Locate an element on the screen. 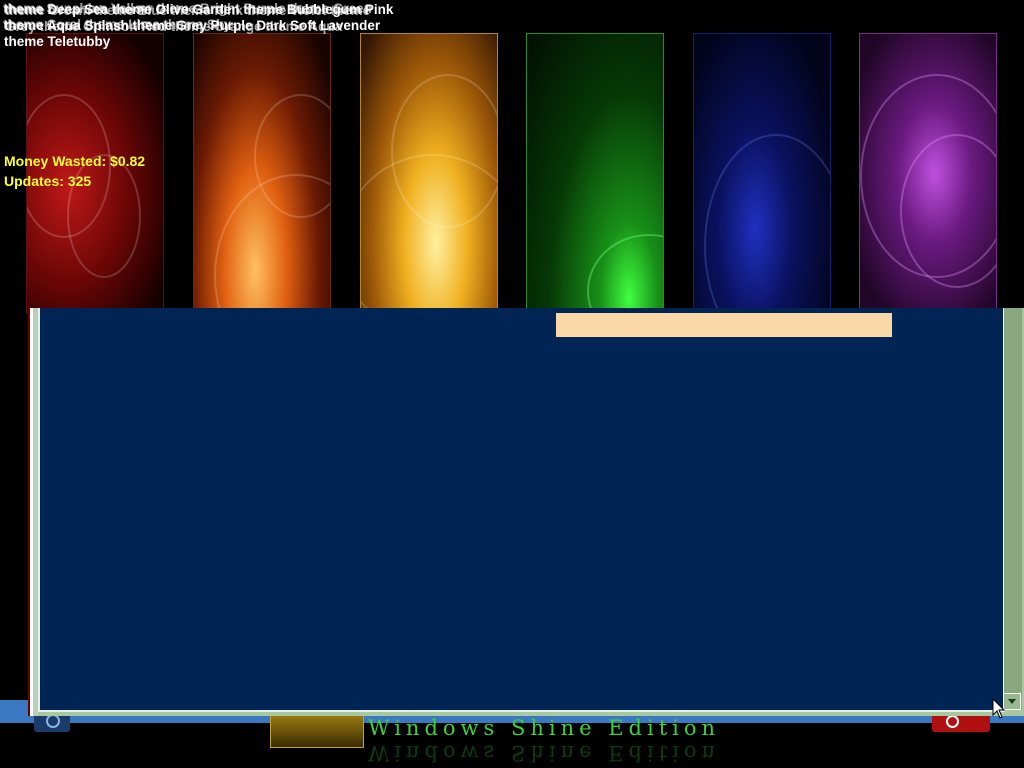 Image resolution: width=1024 pixels, height=768 pixels. updates-count-label: Updates: 325 is located at coordinates (48, 181).